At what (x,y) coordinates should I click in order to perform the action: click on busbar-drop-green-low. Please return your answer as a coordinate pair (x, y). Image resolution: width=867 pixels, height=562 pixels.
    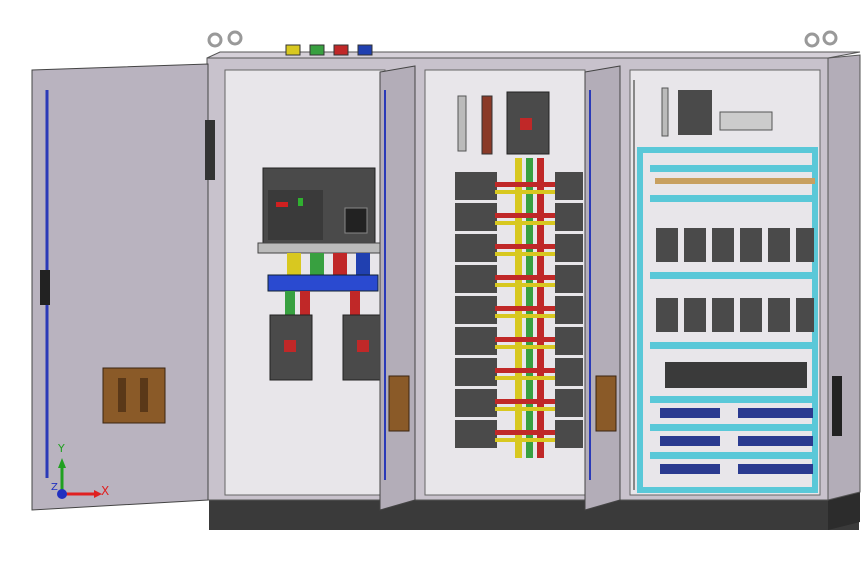
    Looking at the image, I should click on (290, 303).